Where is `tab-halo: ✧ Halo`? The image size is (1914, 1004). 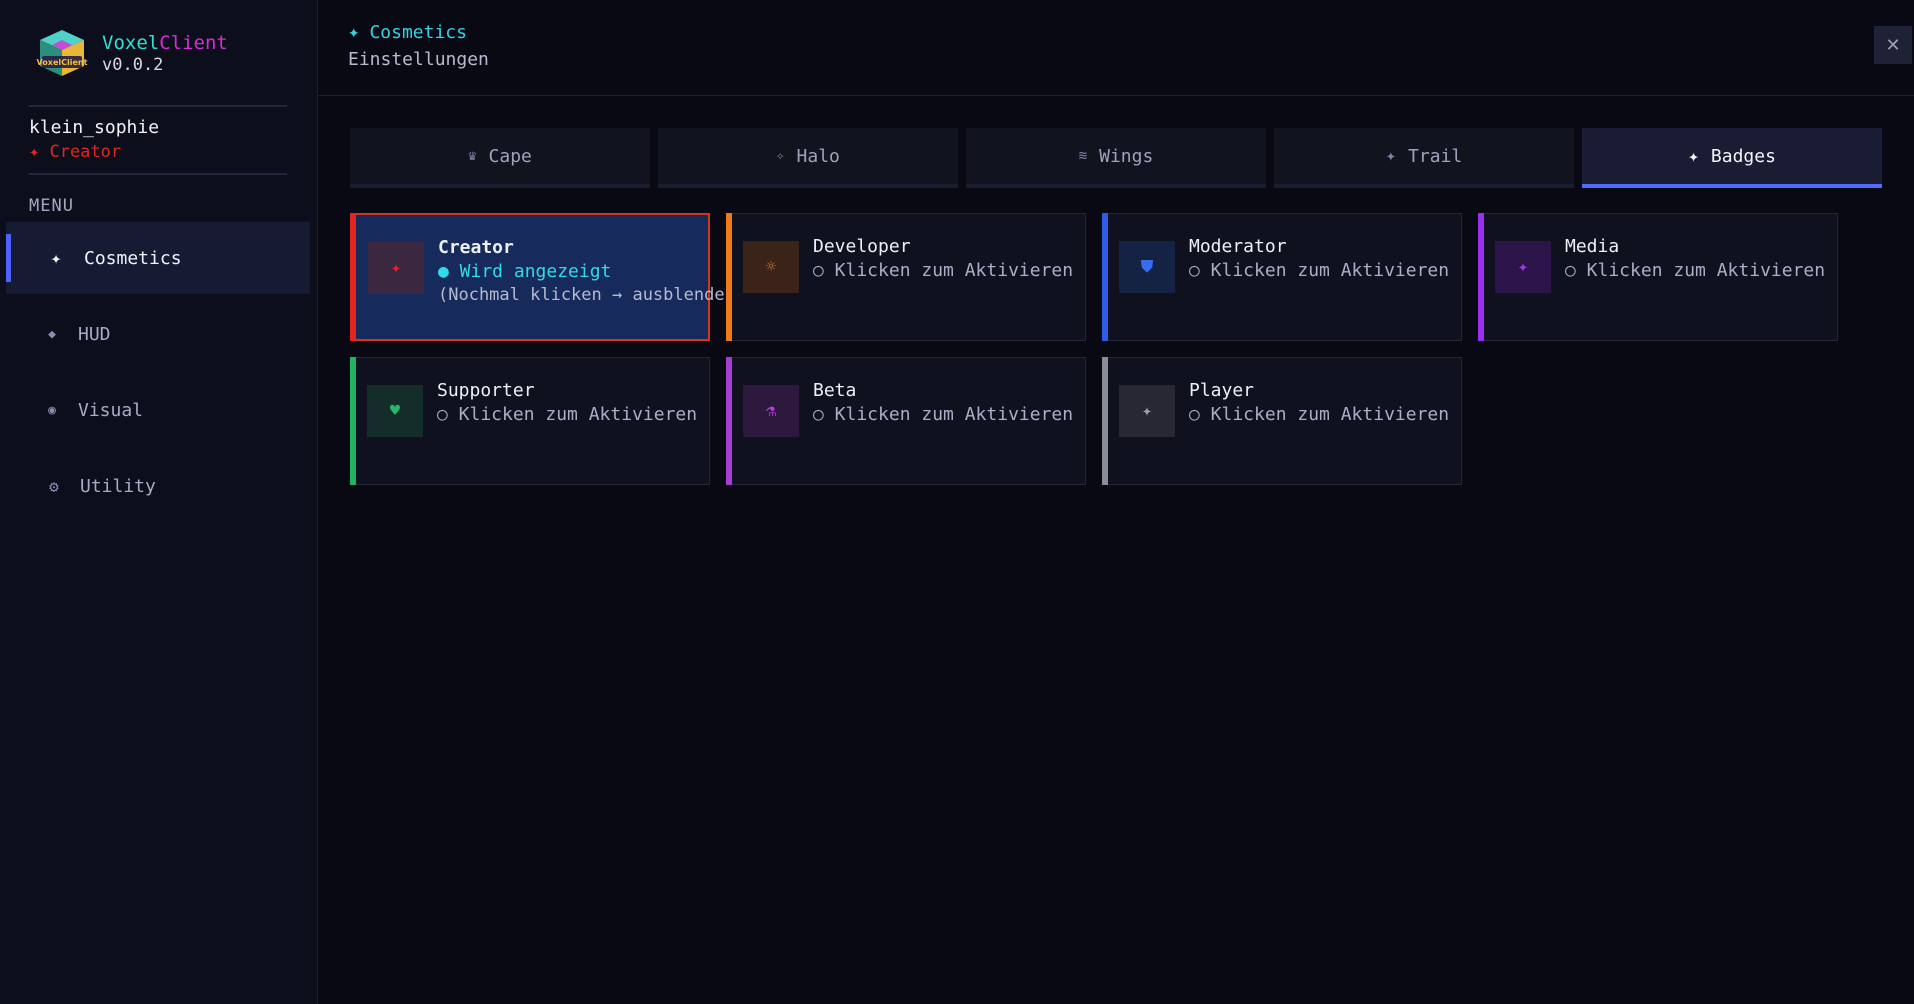 tab-halo: ✧ Halo is located at coordinates (808, 158).